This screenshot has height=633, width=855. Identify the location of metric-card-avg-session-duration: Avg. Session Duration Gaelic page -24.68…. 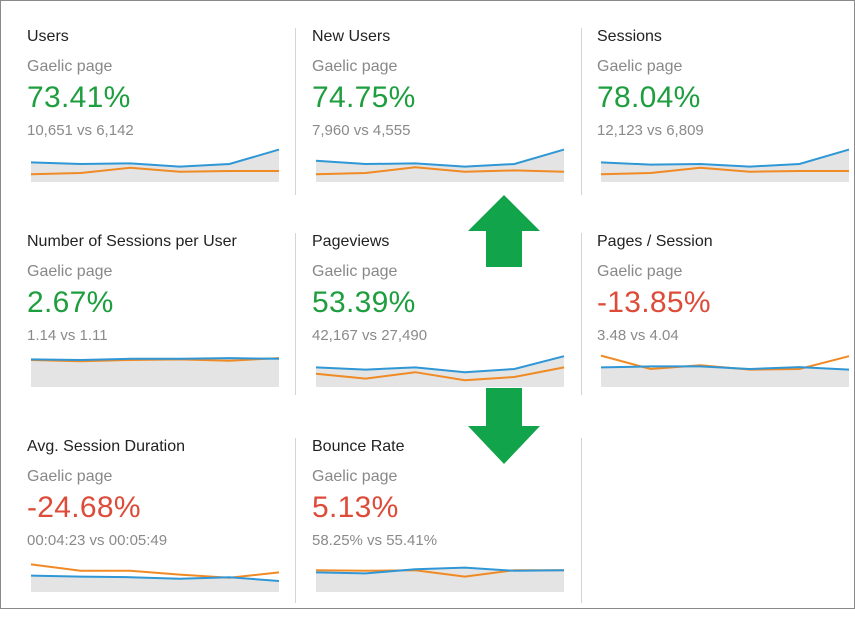
(162, 535).